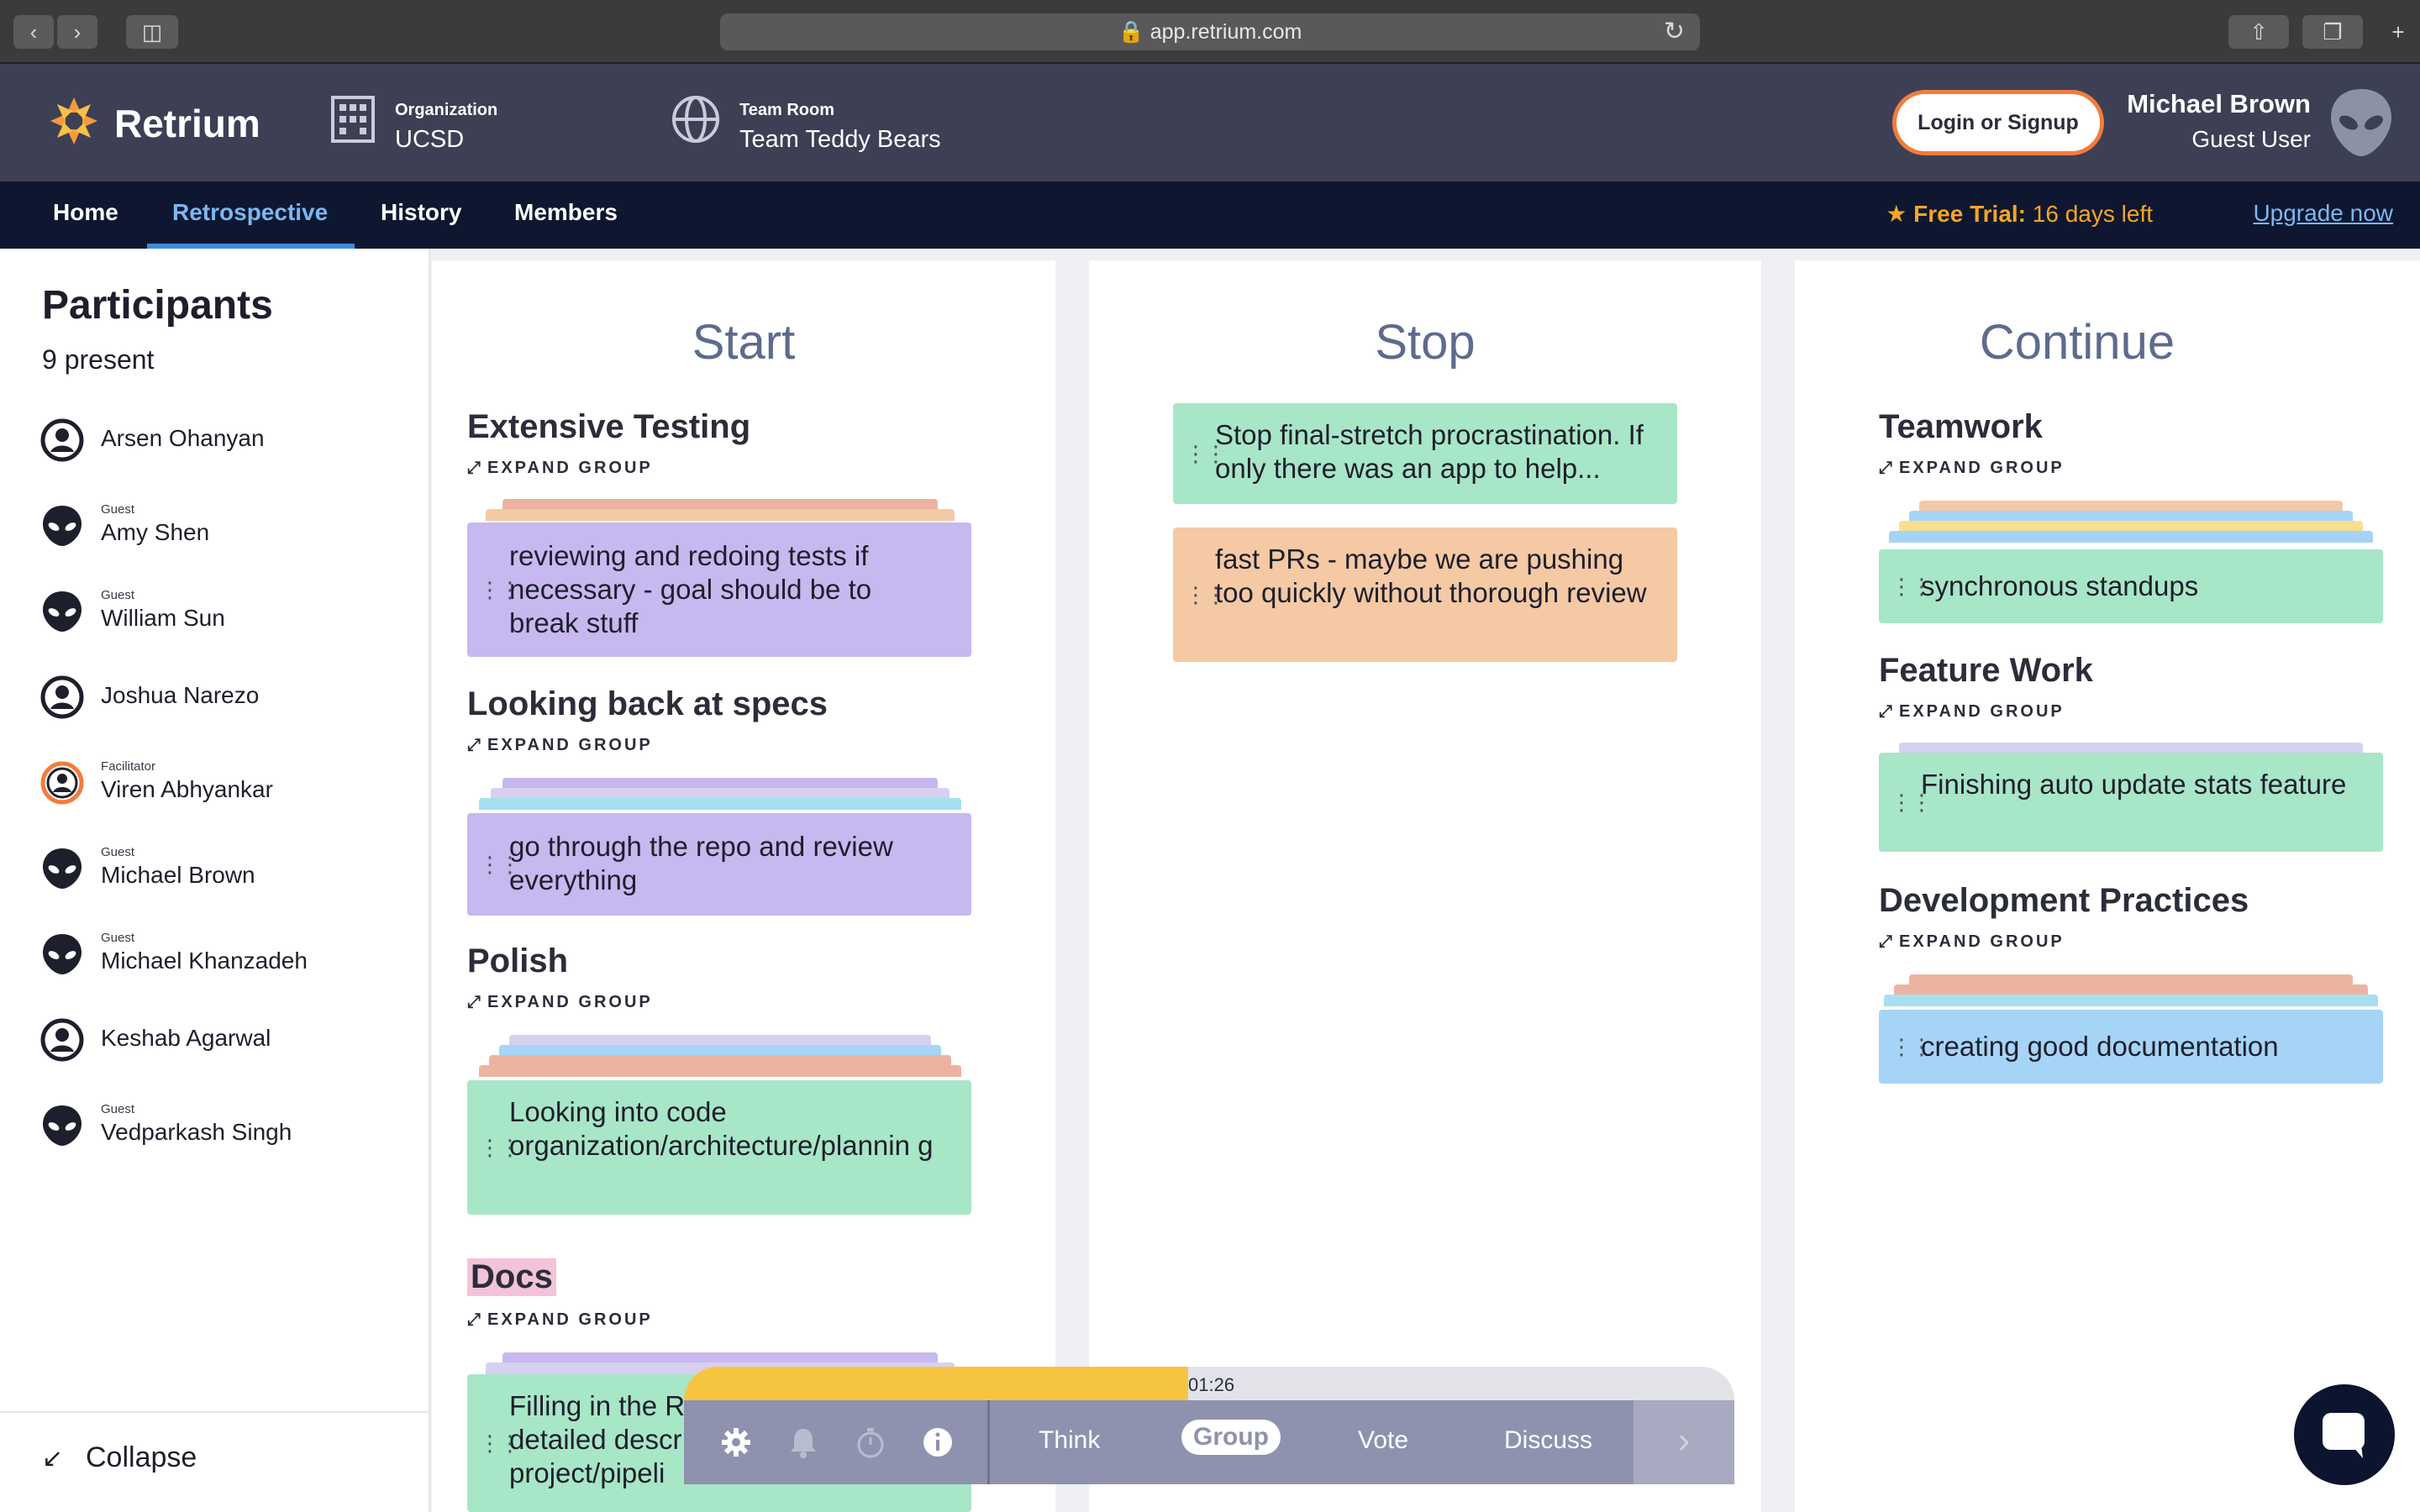  Describe the element at coordinates (2361, 122) in the screenshot. I see `alien-avatar-icon` at that location.